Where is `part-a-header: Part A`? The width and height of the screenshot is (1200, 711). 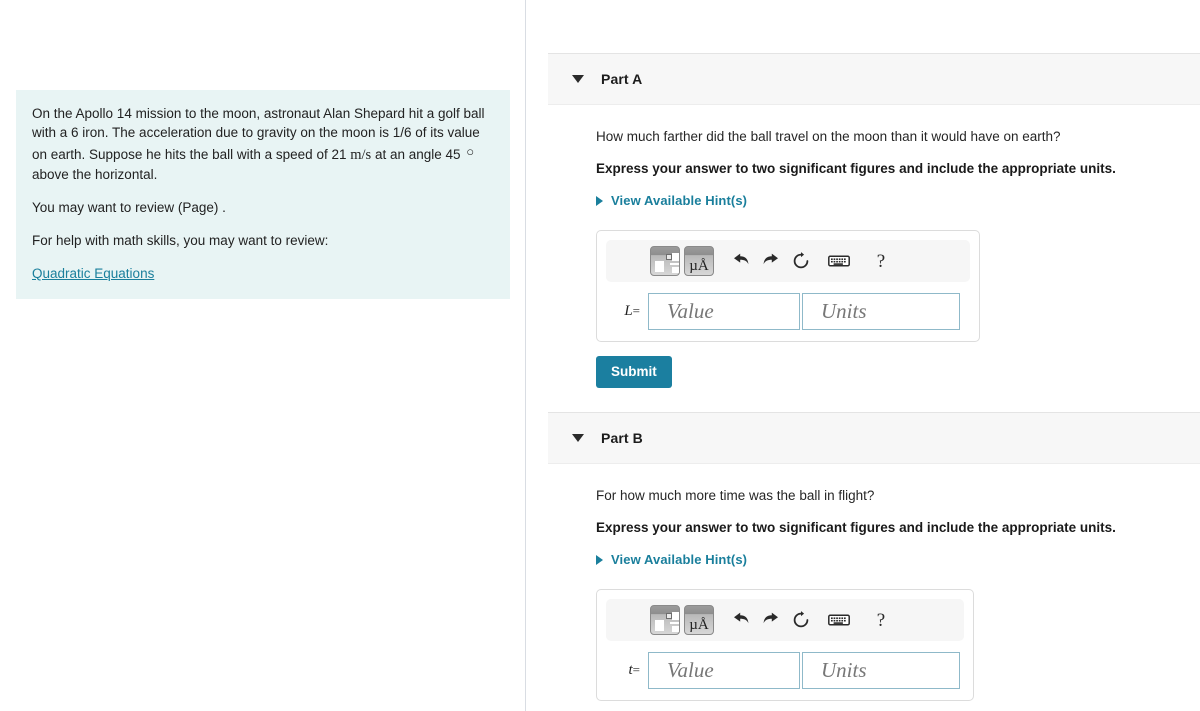
part-a-header: Part A is located at coordinates (874, 79).